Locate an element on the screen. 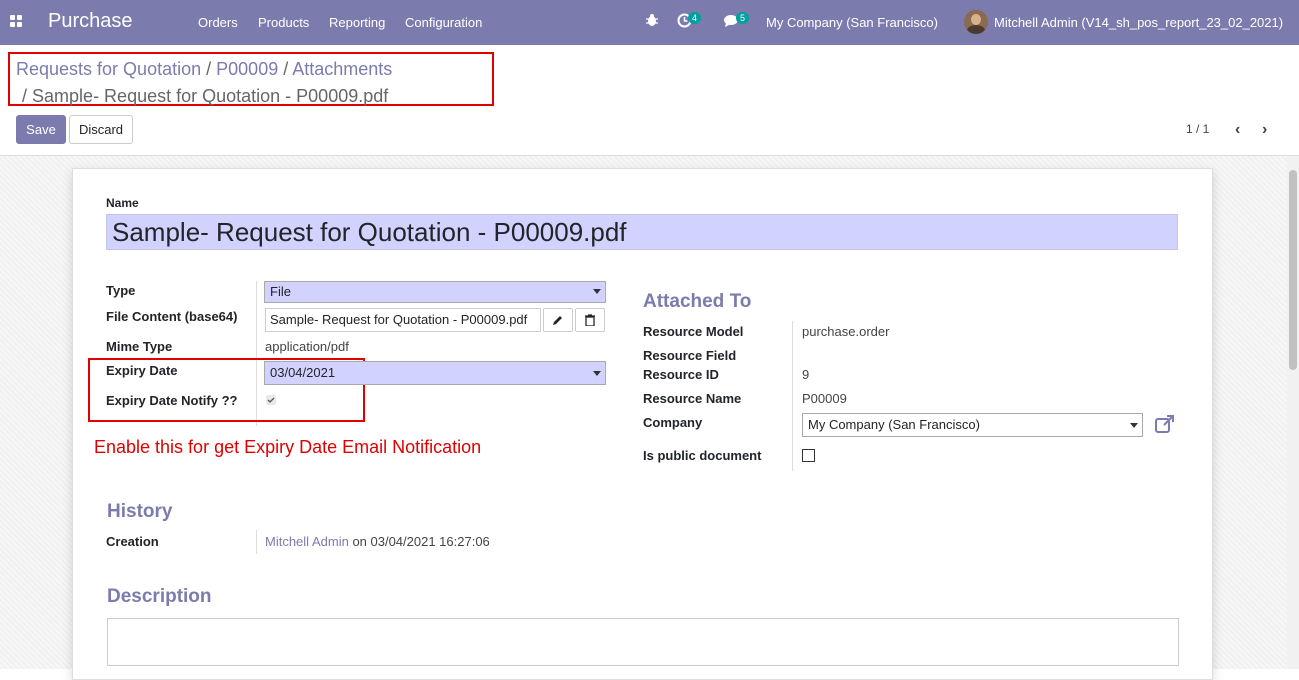  breadcrumb-rfq: Requests for Quotation is located at coordinates (108, 69).